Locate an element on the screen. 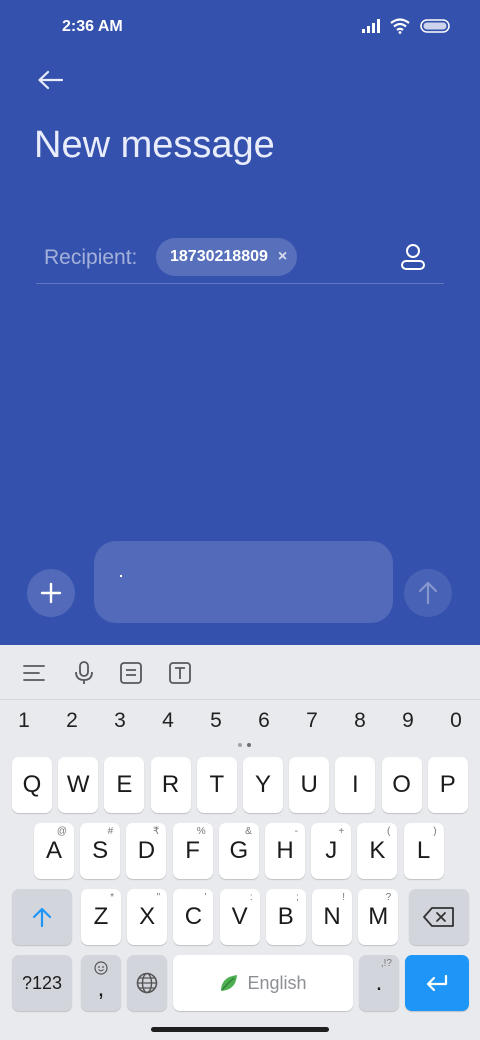 The image size is (480, 1040). key-p: P is located at coordinates (447, 785).